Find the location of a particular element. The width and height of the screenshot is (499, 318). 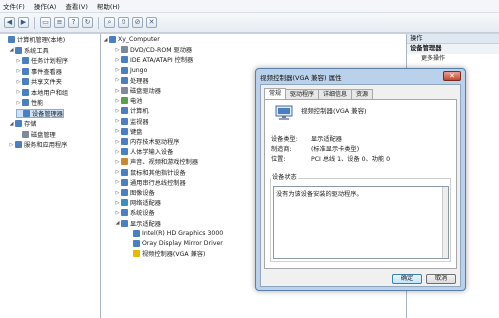

back-icon: ◀ is located at coordinates (9, 22).